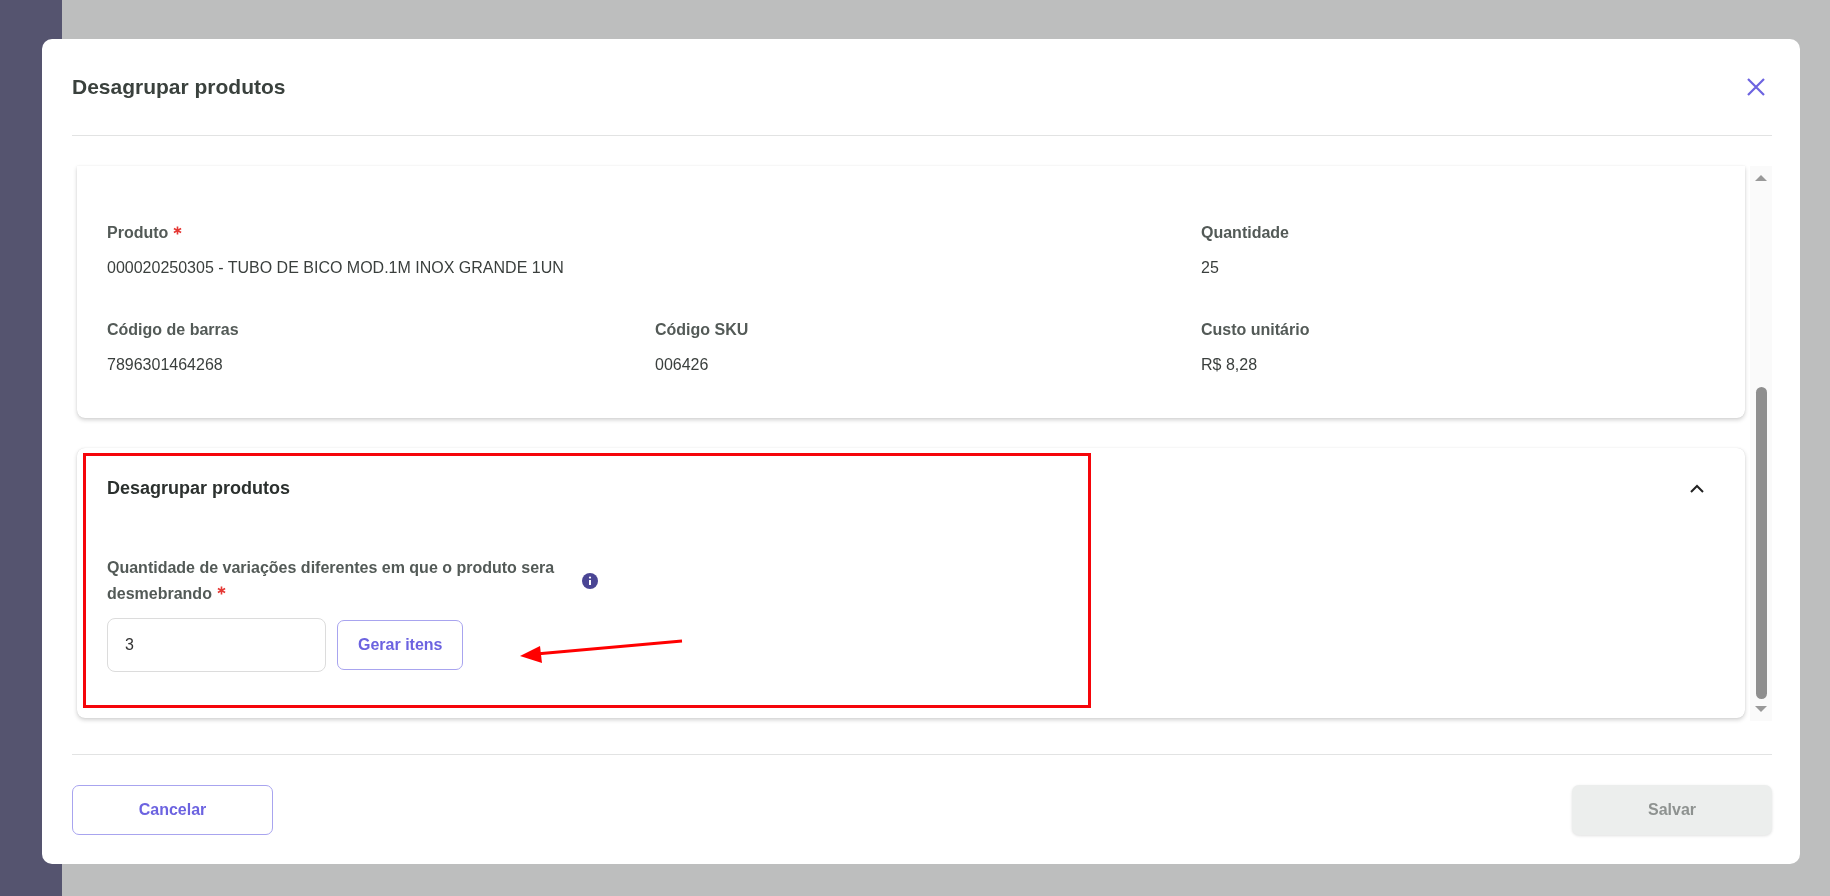 The height and width of the screenshot is (896, 1830). I want to click on close-icon, so click(1756, 87).